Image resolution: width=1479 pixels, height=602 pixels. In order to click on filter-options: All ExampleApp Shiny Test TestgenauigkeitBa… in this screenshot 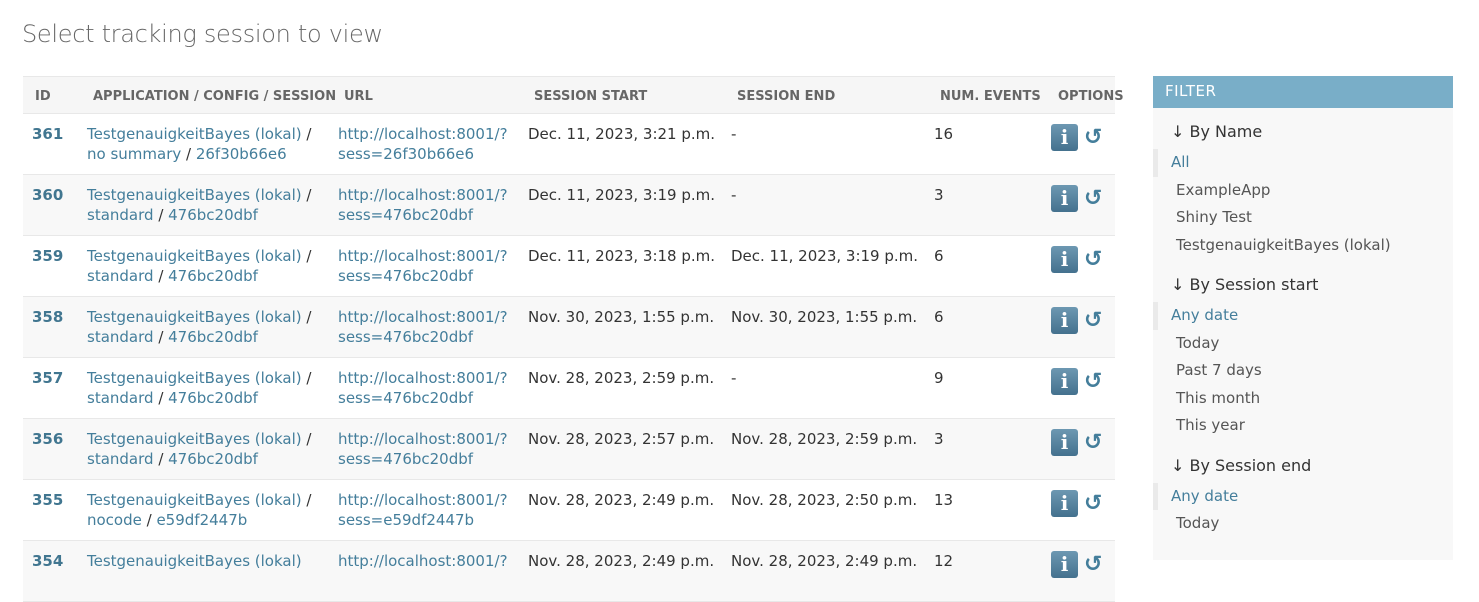, I will do `click(1303, 204)`.